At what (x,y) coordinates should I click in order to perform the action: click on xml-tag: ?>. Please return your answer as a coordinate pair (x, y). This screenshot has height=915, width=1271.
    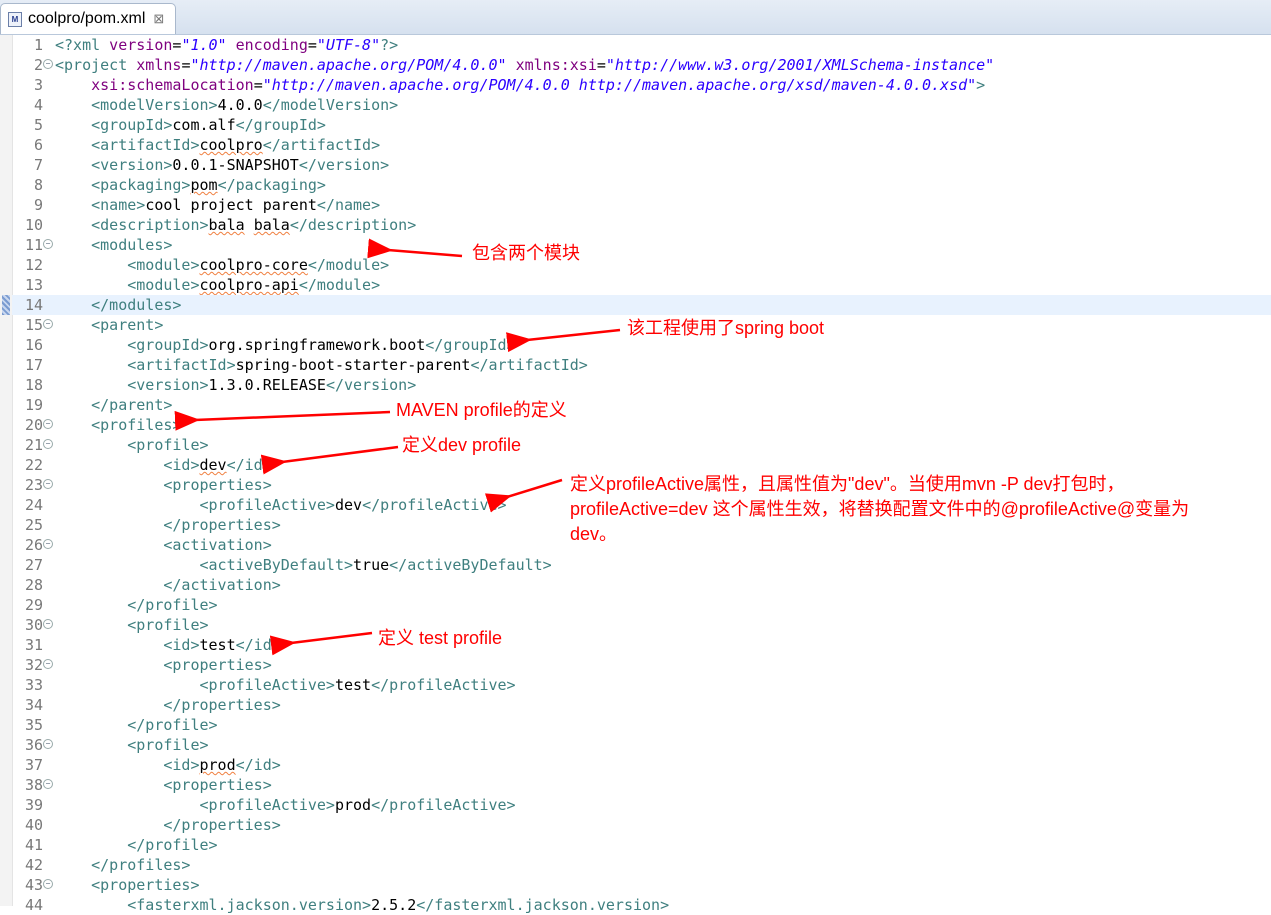
    Looking at the image, I should click on (389, 45).